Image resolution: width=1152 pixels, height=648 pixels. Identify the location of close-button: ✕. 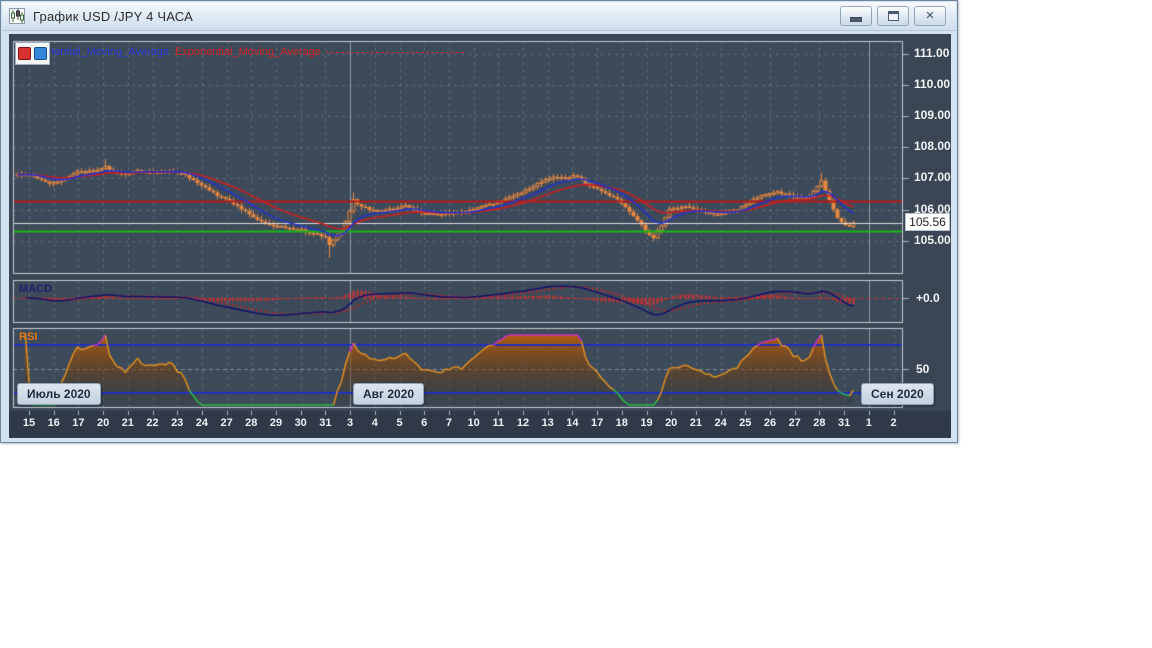
(930, 16).